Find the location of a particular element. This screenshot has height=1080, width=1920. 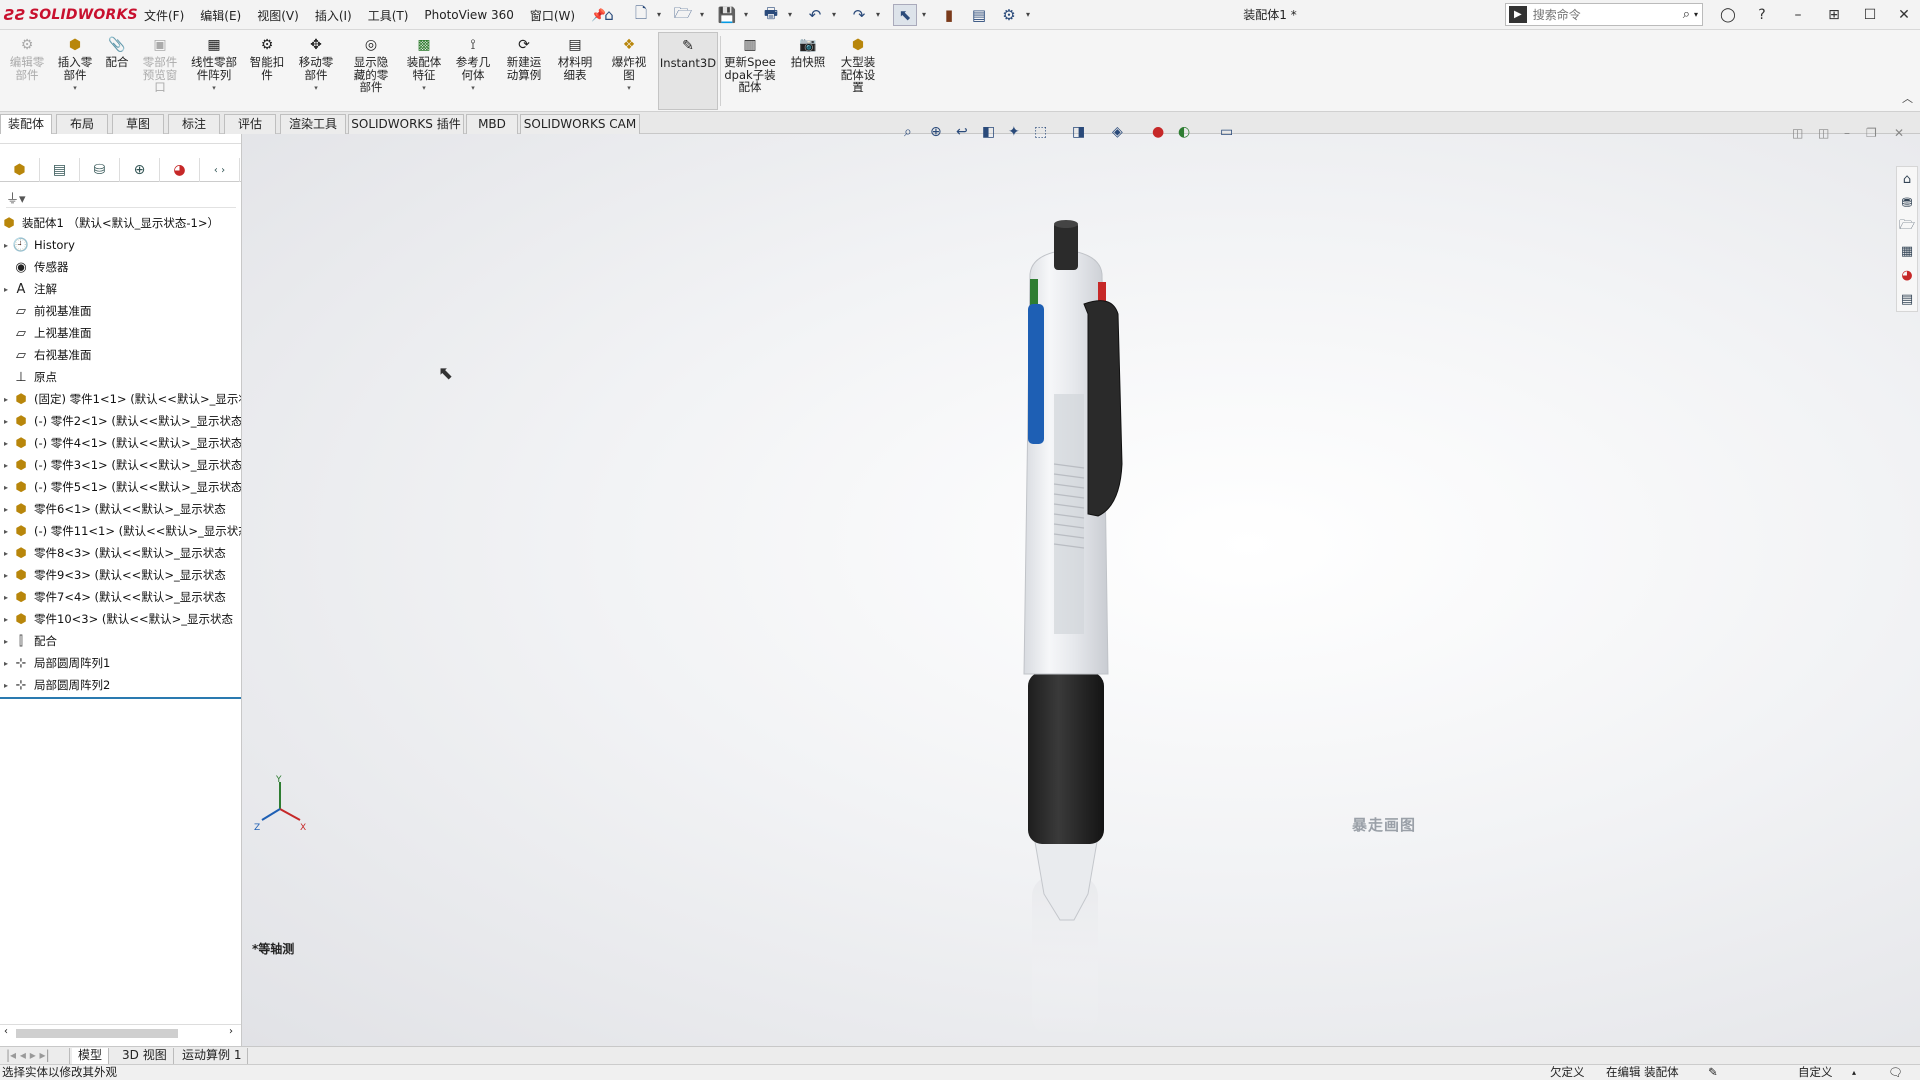

tab-navigation-arrows: |◂ ◂ ▸ ▸| is located at coordinates (35, 1056).